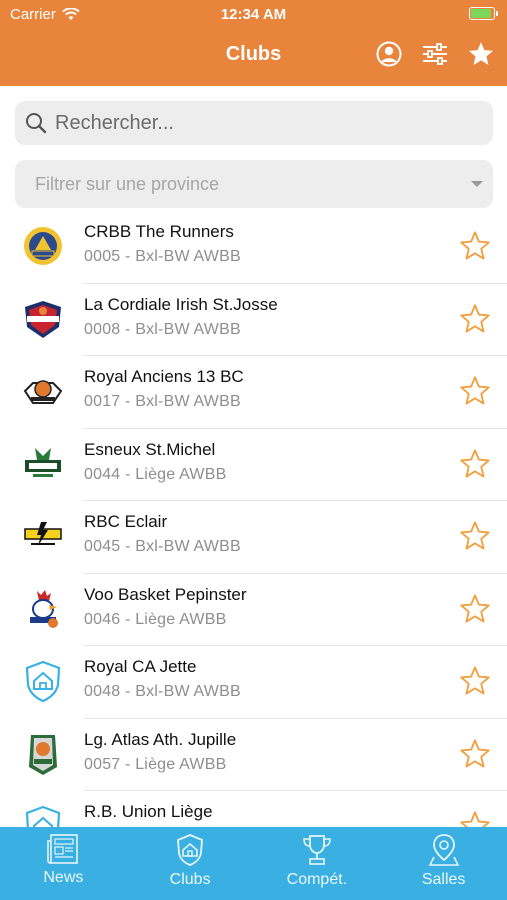  I want to click on status-time: 12:34 AM, so click(253, 14).